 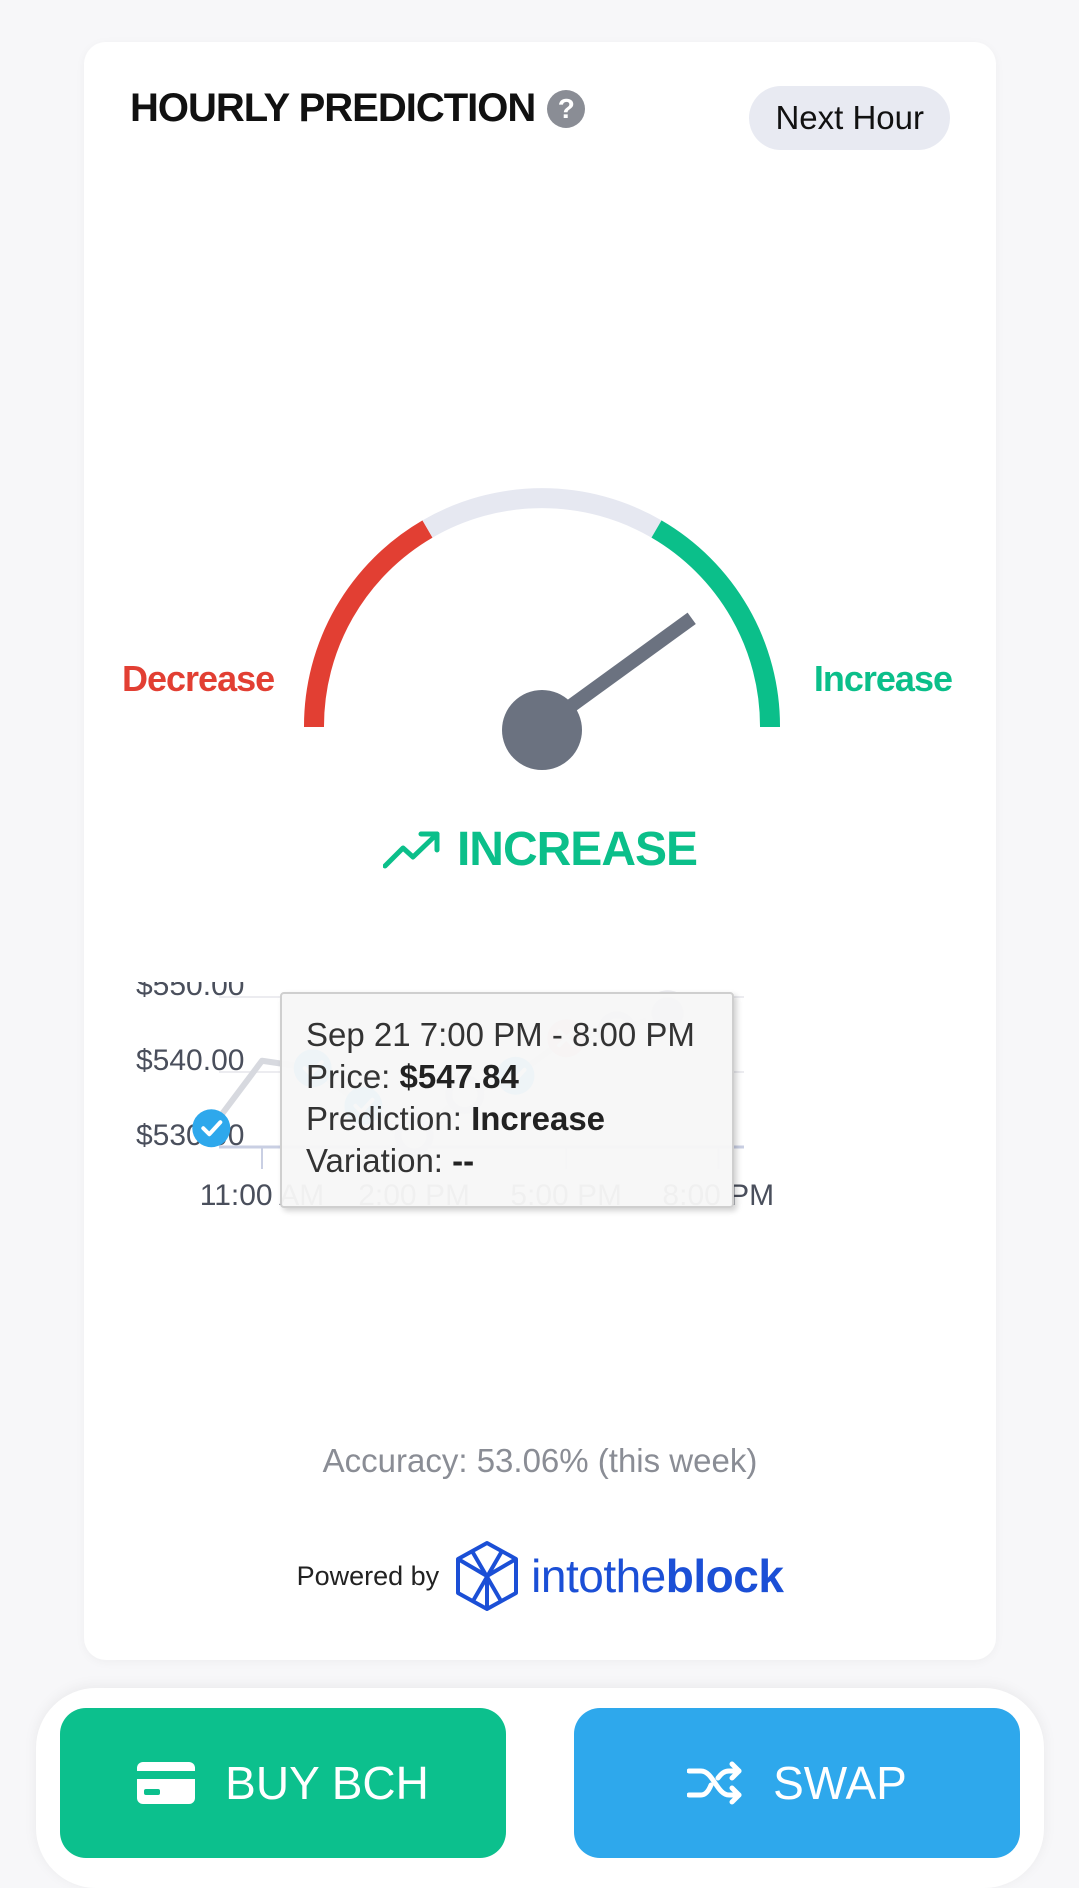 I want to click on tooltip-price-row: Price: $547.84, so click(x=507, y=1077).